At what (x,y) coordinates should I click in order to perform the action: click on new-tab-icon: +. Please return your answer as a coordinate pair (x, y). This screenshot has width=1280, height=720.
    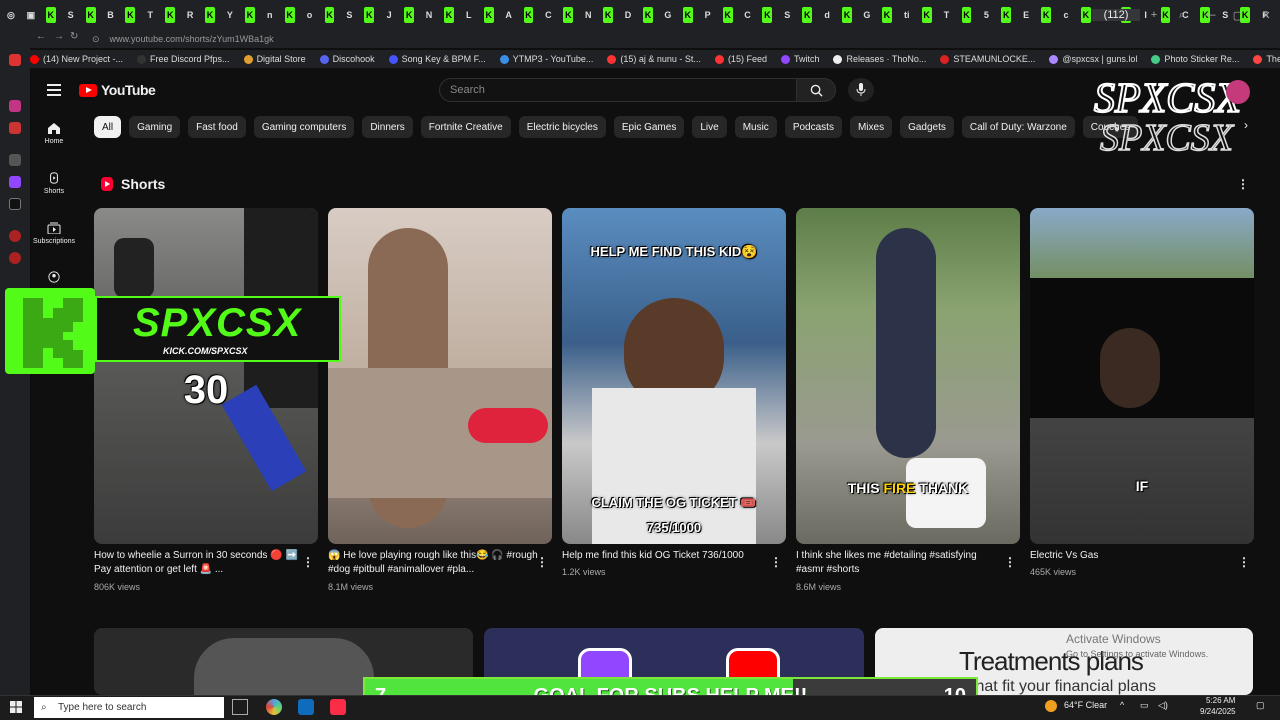
    Looking at the image, I should click on (1154, 15).